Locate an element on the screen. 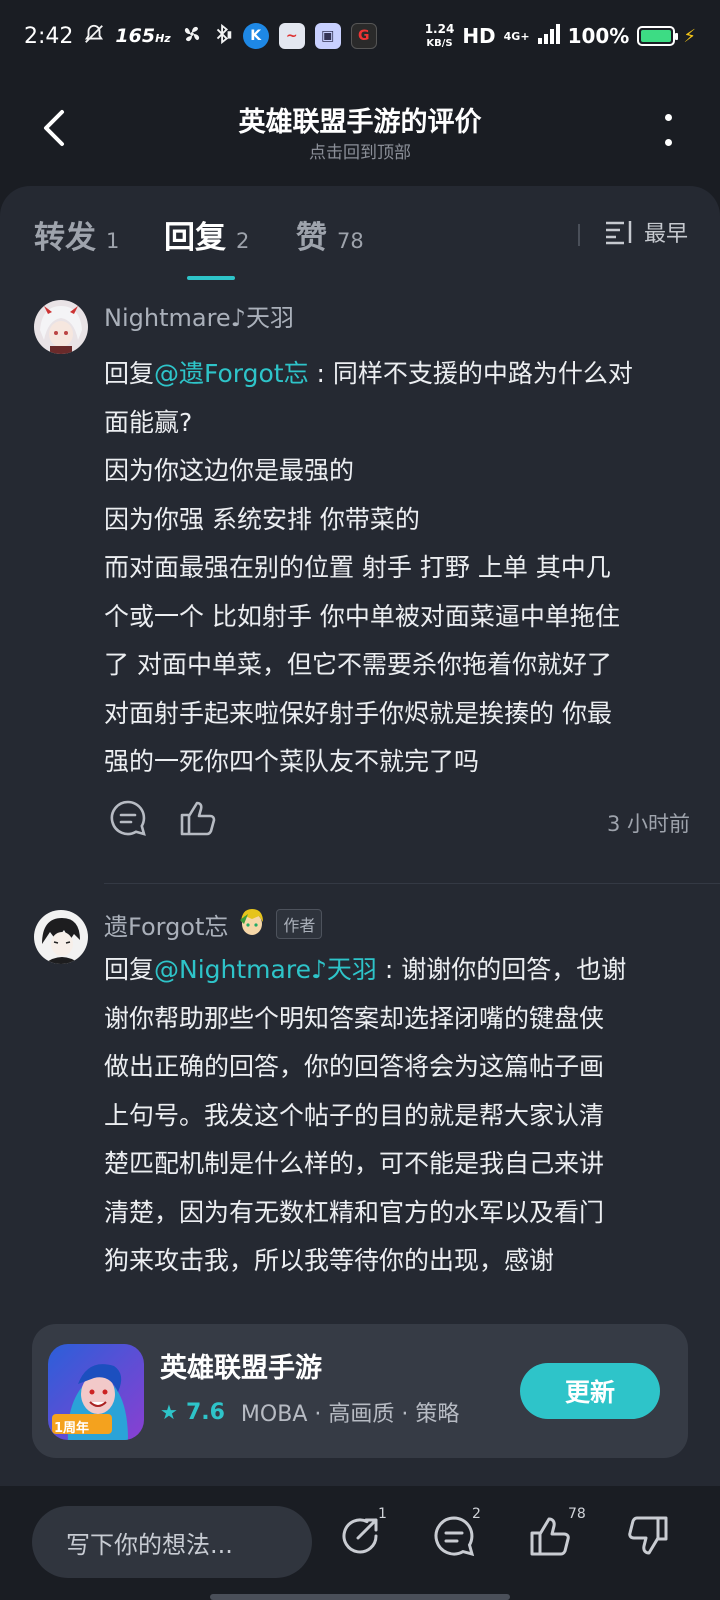  signal-icon is located at coordinates (548, 36).